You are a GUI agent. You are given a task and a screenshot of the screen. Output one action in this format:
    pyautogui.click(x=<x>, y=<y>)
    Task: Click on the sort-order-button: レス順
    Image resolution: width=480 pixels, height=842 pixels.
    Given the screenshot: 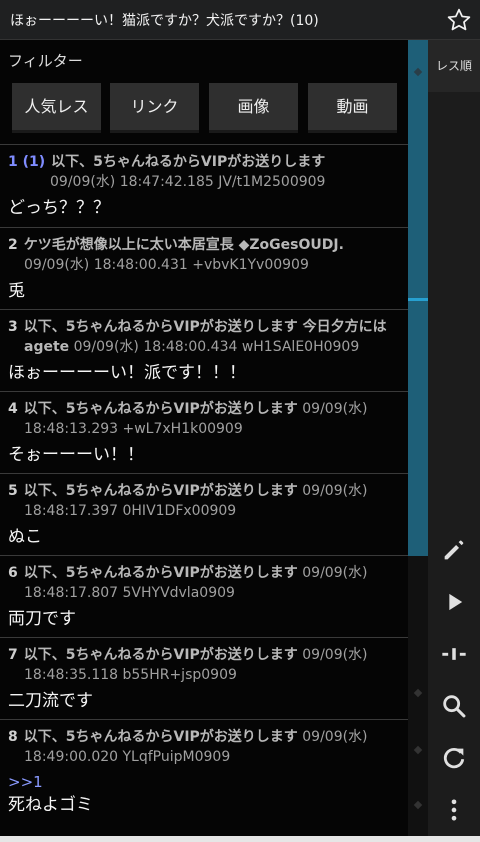 What is the action you would take?
    pyautogui.click(x=454, y=66)
    